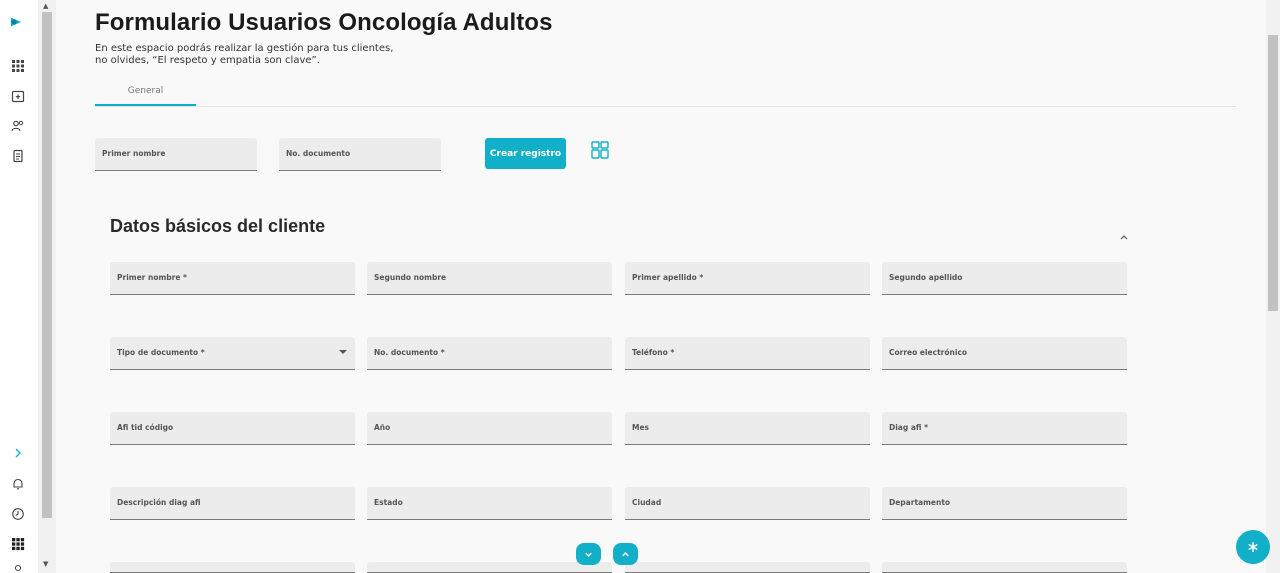  What do you see at coordinates (45, 6) in the screenshot?
I see `scroll-up-arrow: ▲` at bounding box center [45, 6].